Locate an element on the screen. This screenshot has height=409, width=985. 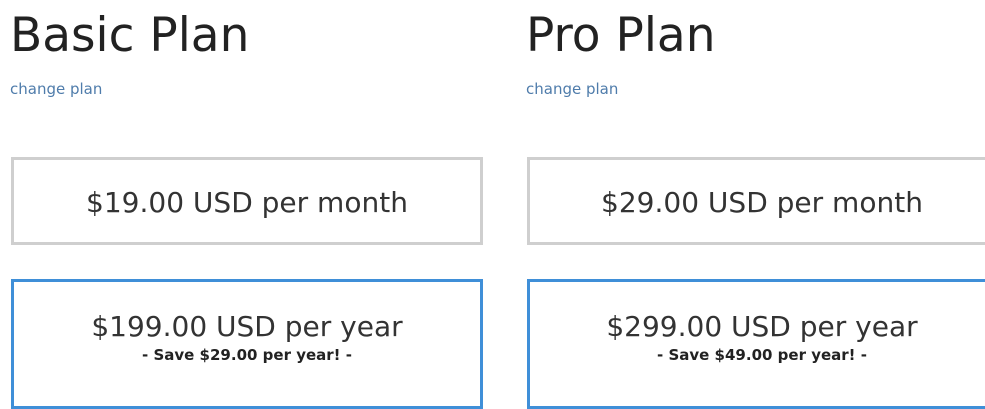
plan-title: Basic Plan is located at coordinates (130, 35).